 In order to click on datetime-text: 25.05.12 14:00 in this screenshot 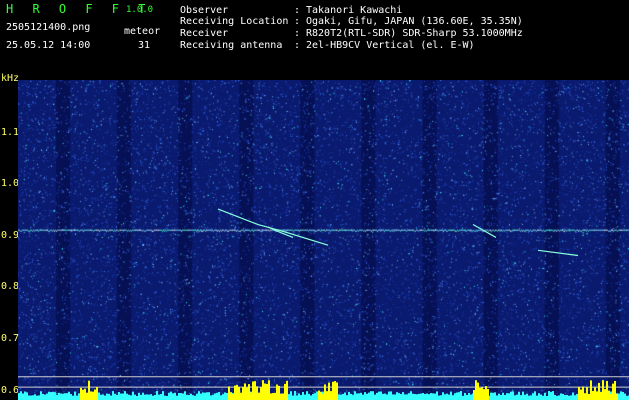, I will do `click(48, 45)`.